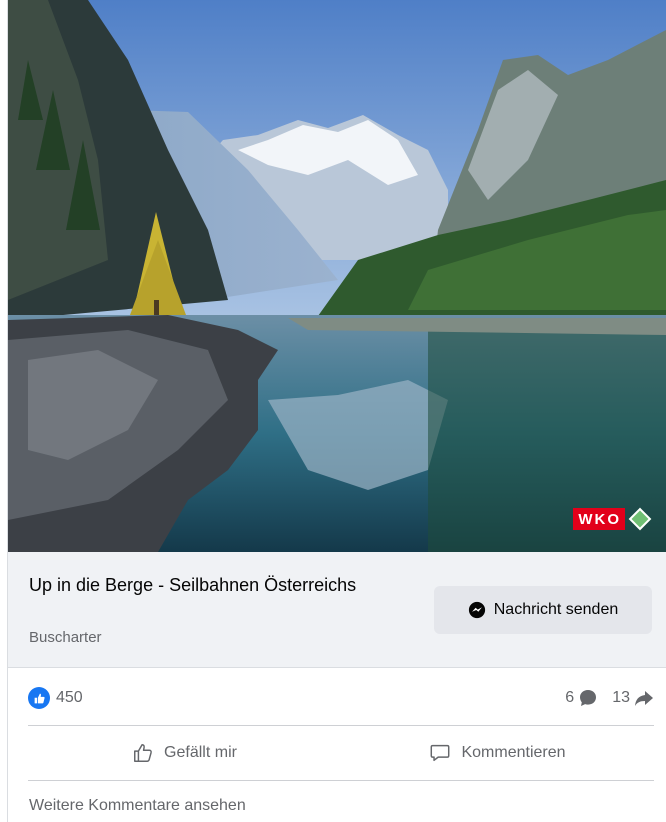 The height and width of the screenshot is (822, 666). Describe the element at coordinates (570, 697) in the screenshot. I see `comments-number: 6` at that location.